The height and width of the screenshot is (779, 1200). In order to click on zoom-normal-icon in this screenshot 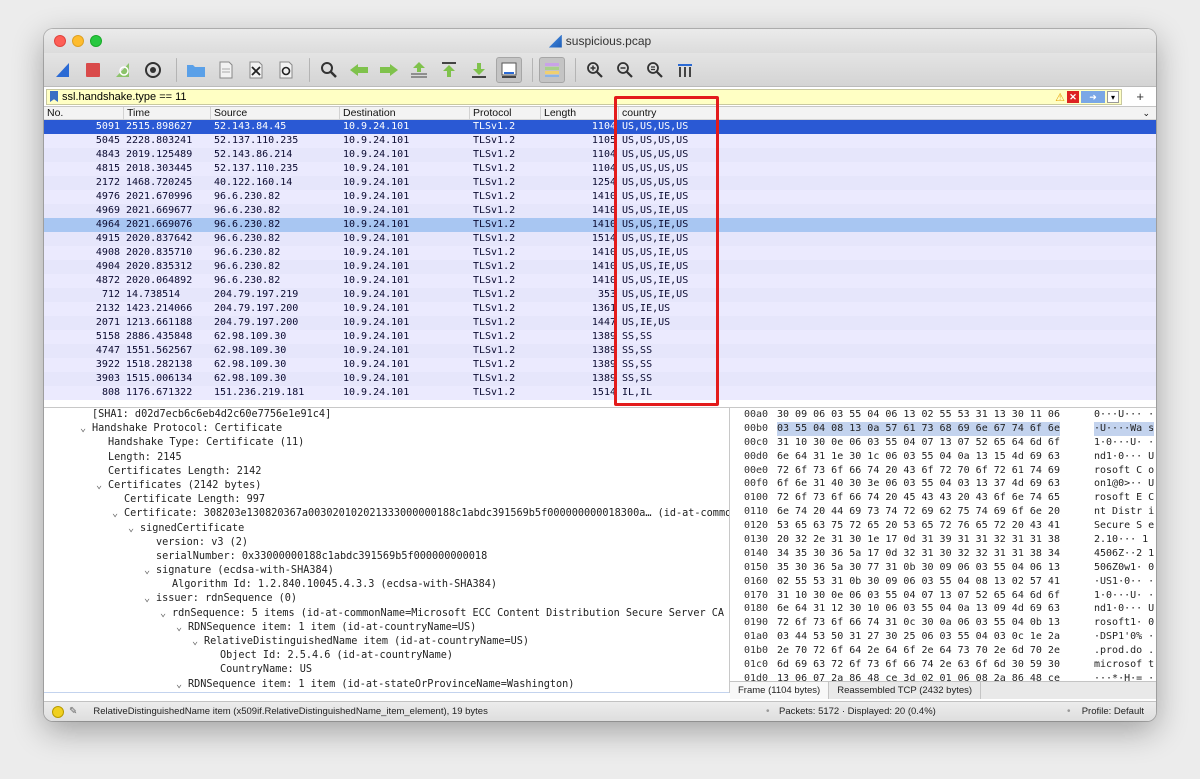, I will do `click(655, 70)`.